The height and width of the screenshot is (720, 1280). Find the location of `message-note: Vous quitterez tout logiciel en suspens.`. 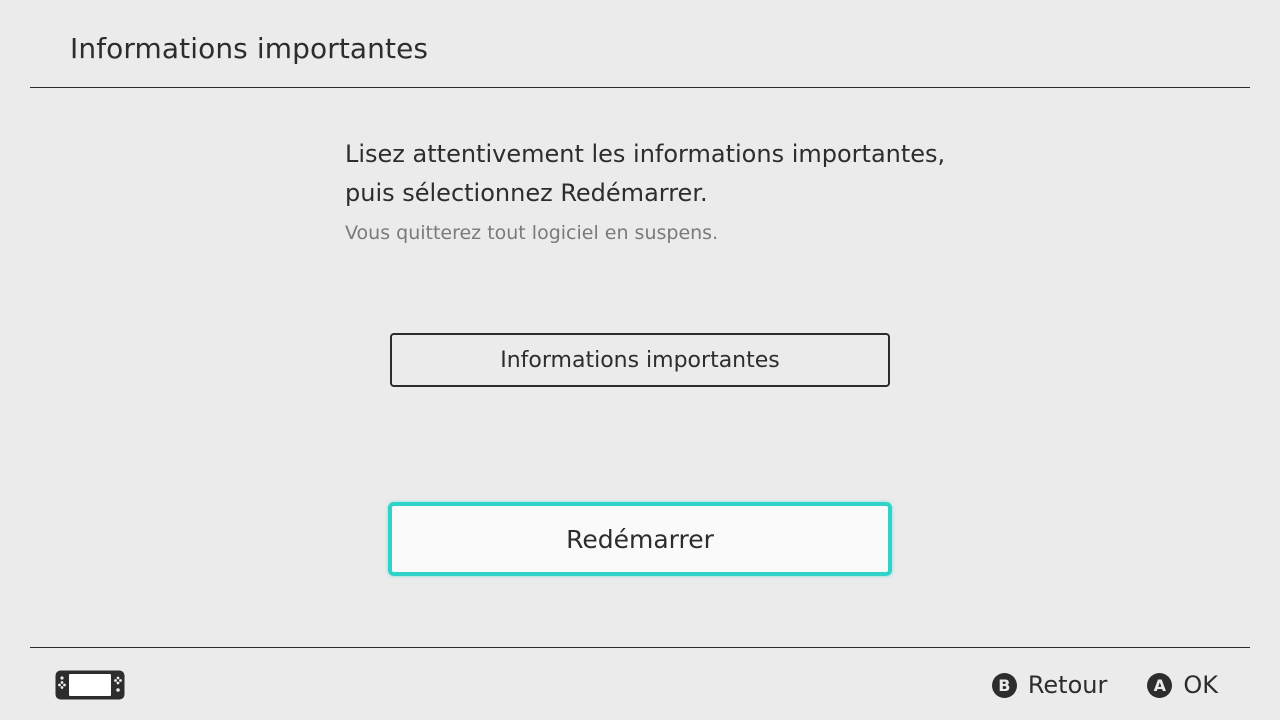

message-note: Vous quitterez tout logiciel en suspens. is located at coordinates (532, 233).